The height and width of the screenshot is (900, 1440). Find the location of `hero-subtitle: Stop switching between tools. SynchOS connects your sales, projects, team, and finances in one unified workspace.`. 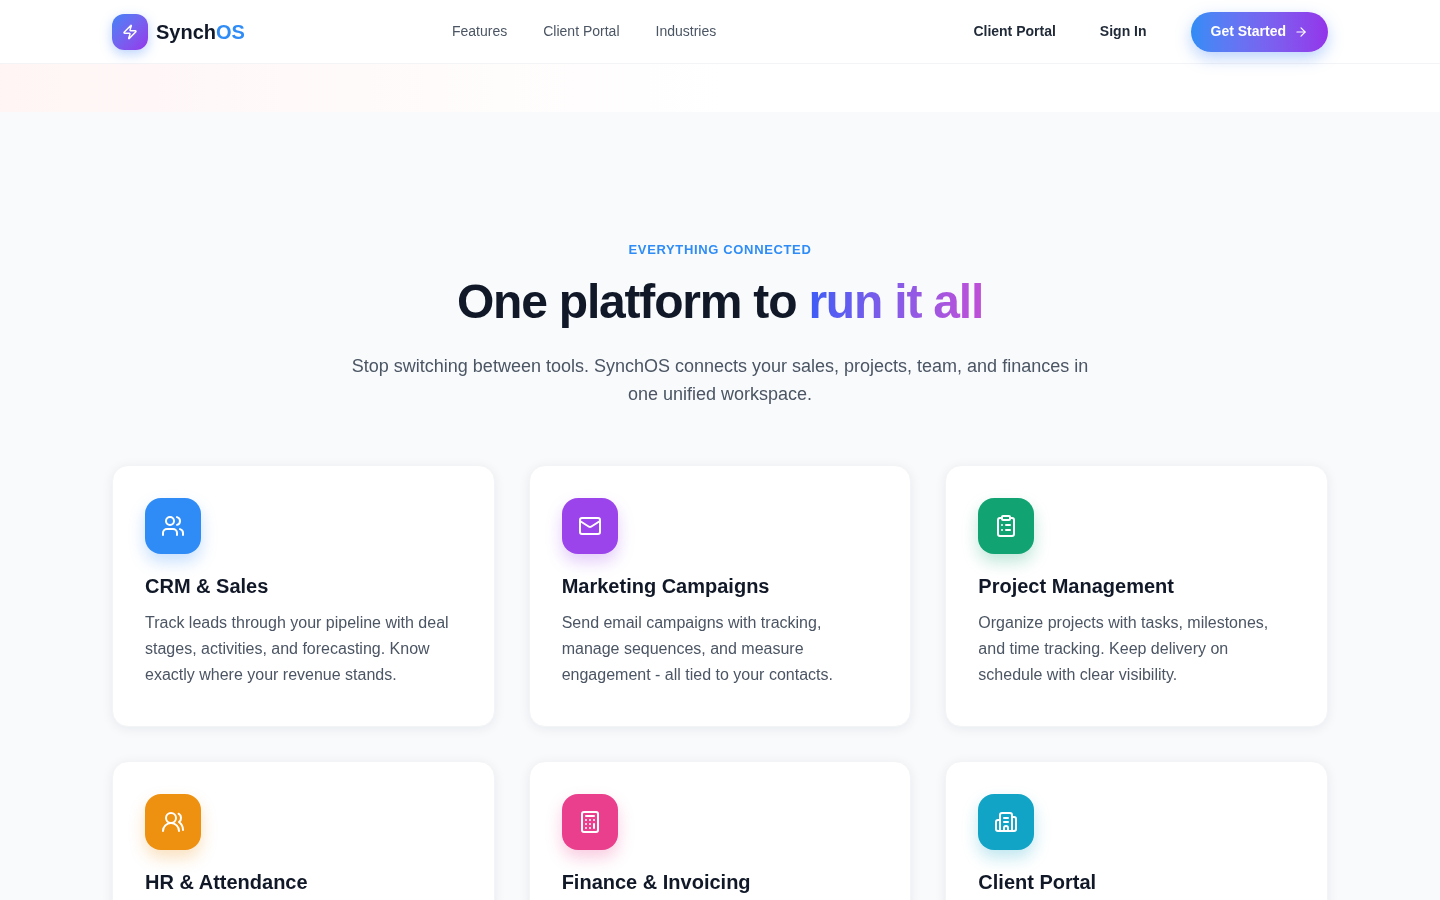

hero-subtitle: Stop switching between tools. SynchOS connects your sales, projects, team, and finances in one unified workspace. is located at coordinates (720, 380).